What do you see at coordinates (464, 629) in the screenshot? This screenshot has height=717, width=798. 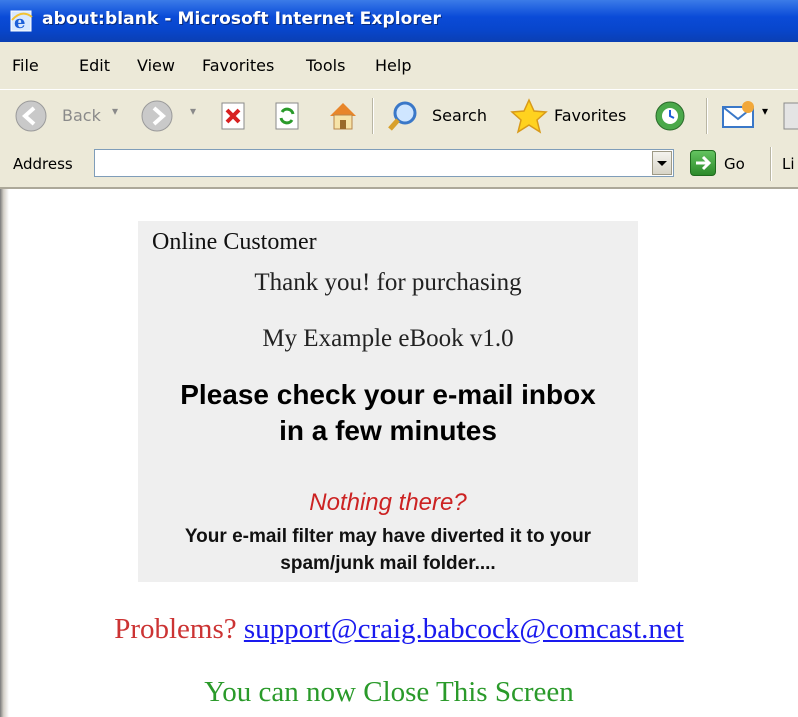 I see `support-email-link: support@craig.babcock@comcast.net` at bounding box center [464, 629].